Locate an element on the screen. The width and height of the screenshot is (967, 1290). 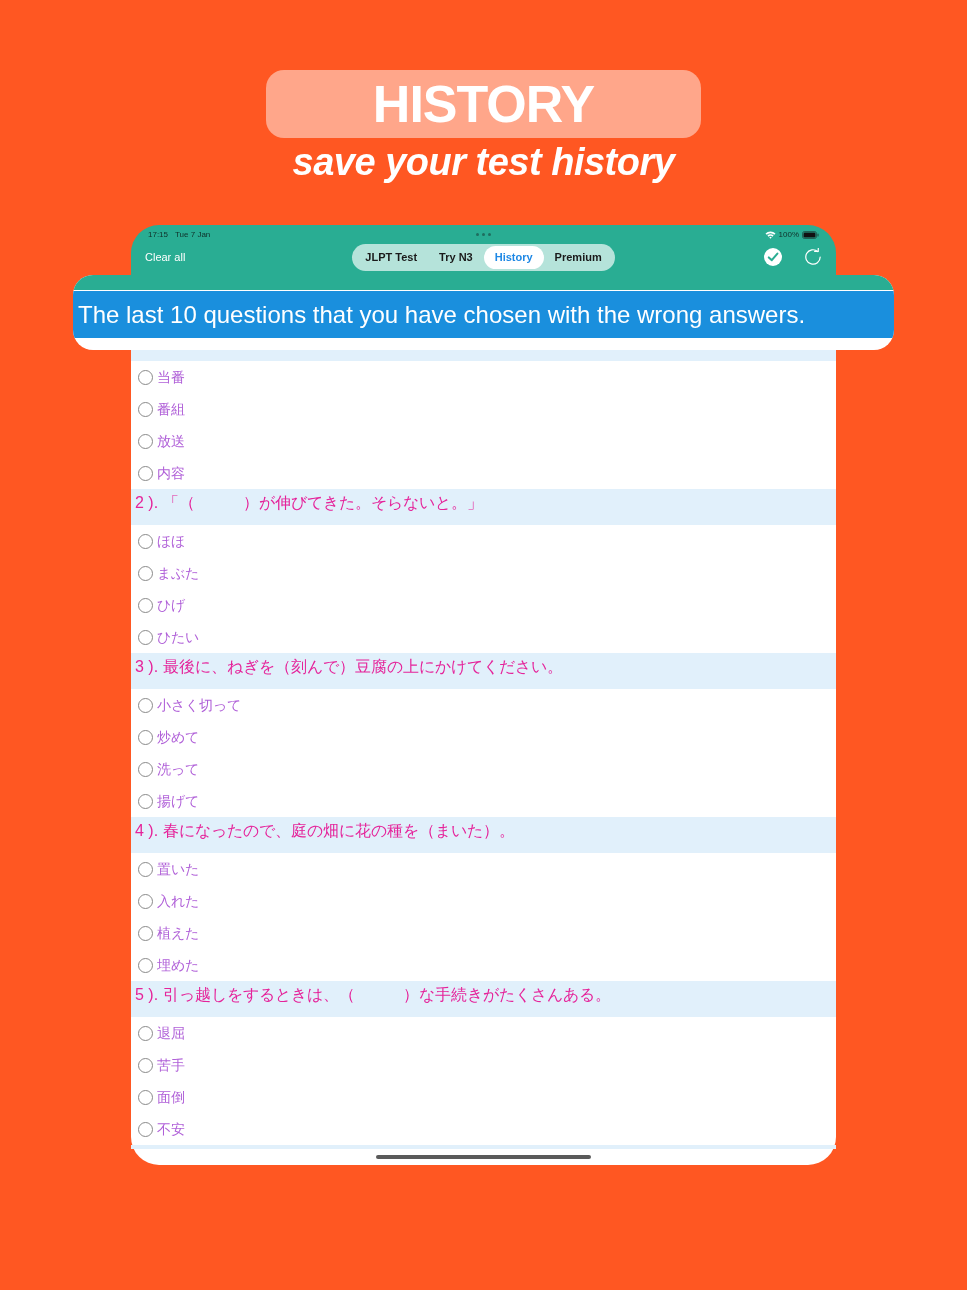
option-label: 小さく切って is located at coordinates (199, 705).